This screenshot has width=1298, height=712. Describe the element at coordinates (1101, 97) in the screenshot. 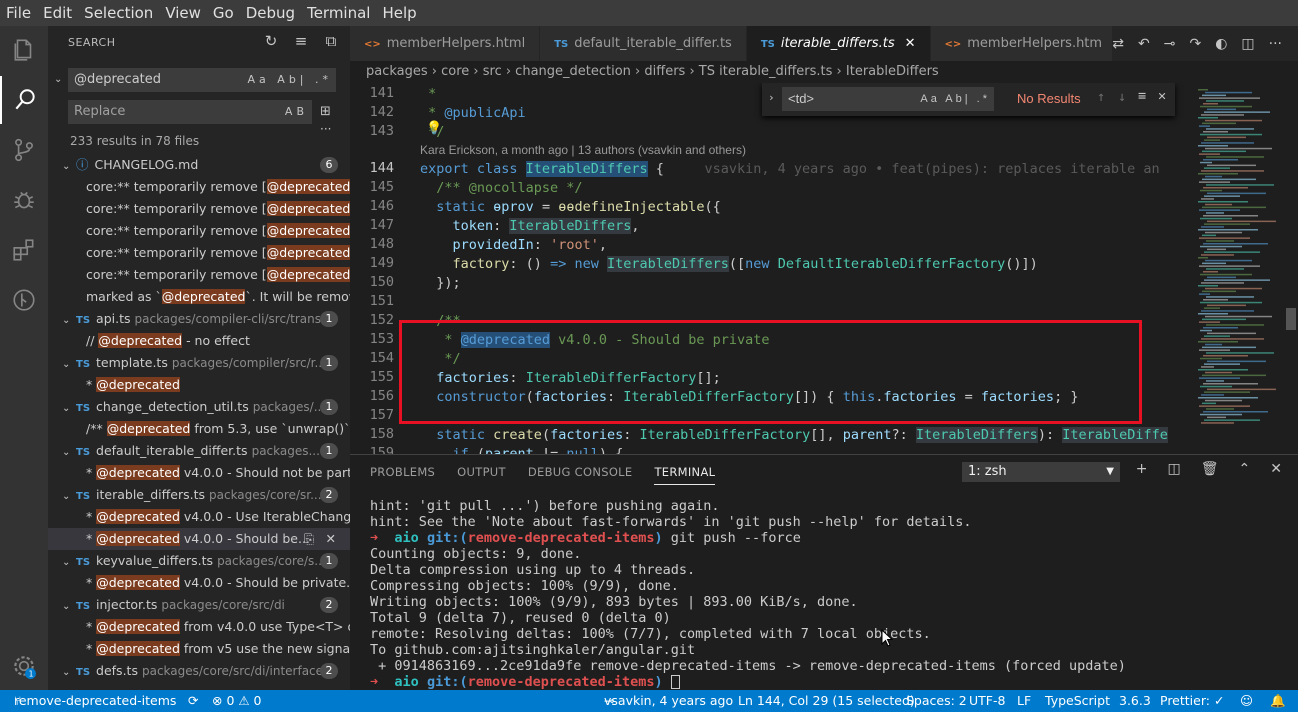

I see `previous-match-icon: ↑` at that location.